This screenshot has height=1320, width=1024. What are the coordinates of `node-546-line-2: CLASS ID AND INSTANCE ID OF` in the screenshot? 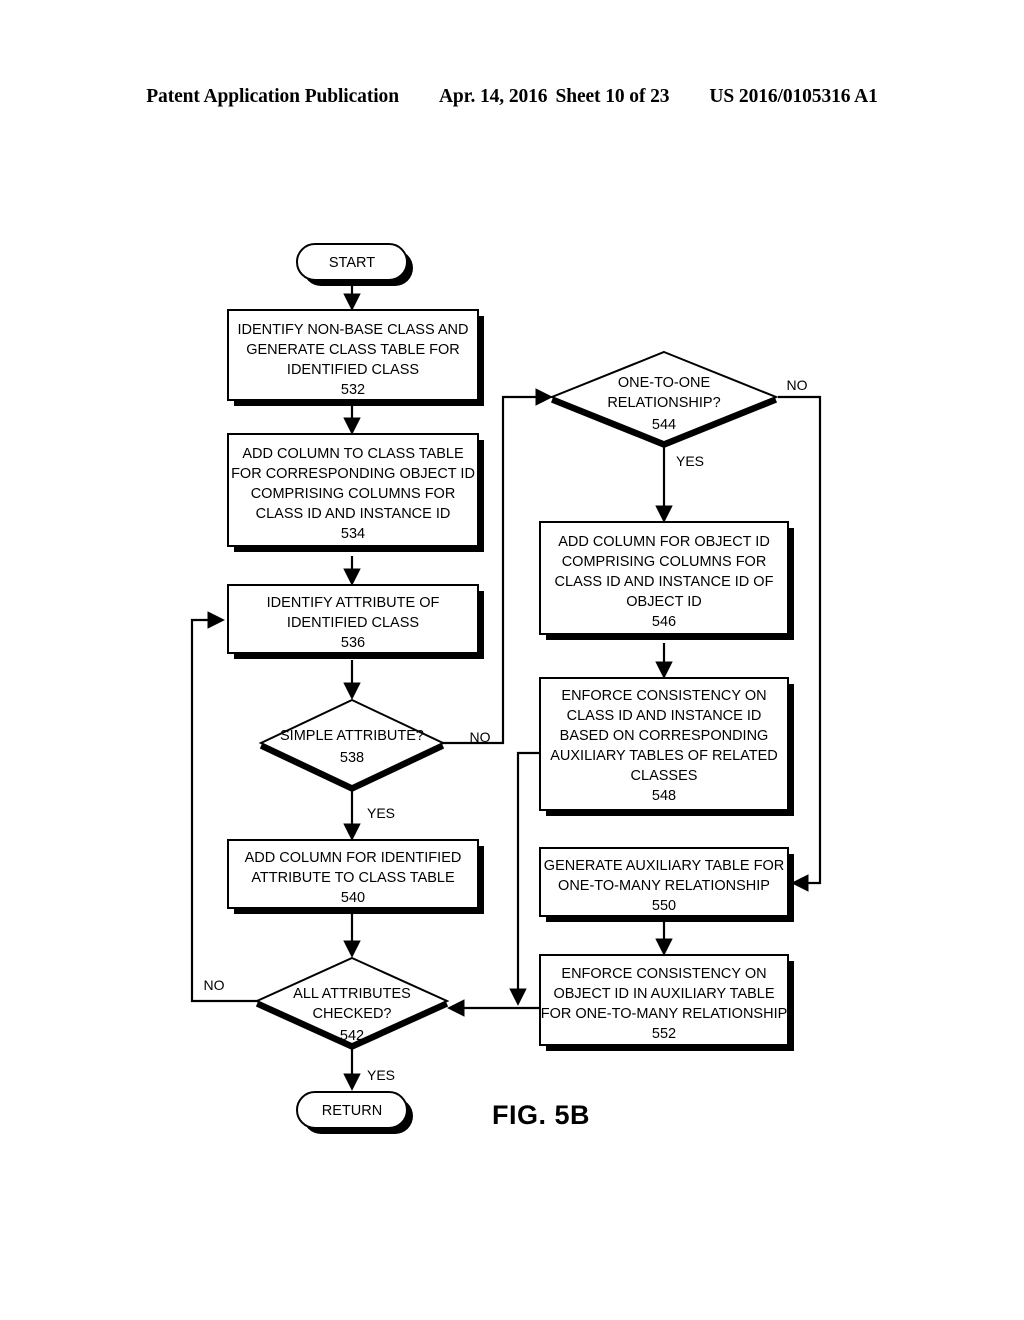 It's located at (664, 582).